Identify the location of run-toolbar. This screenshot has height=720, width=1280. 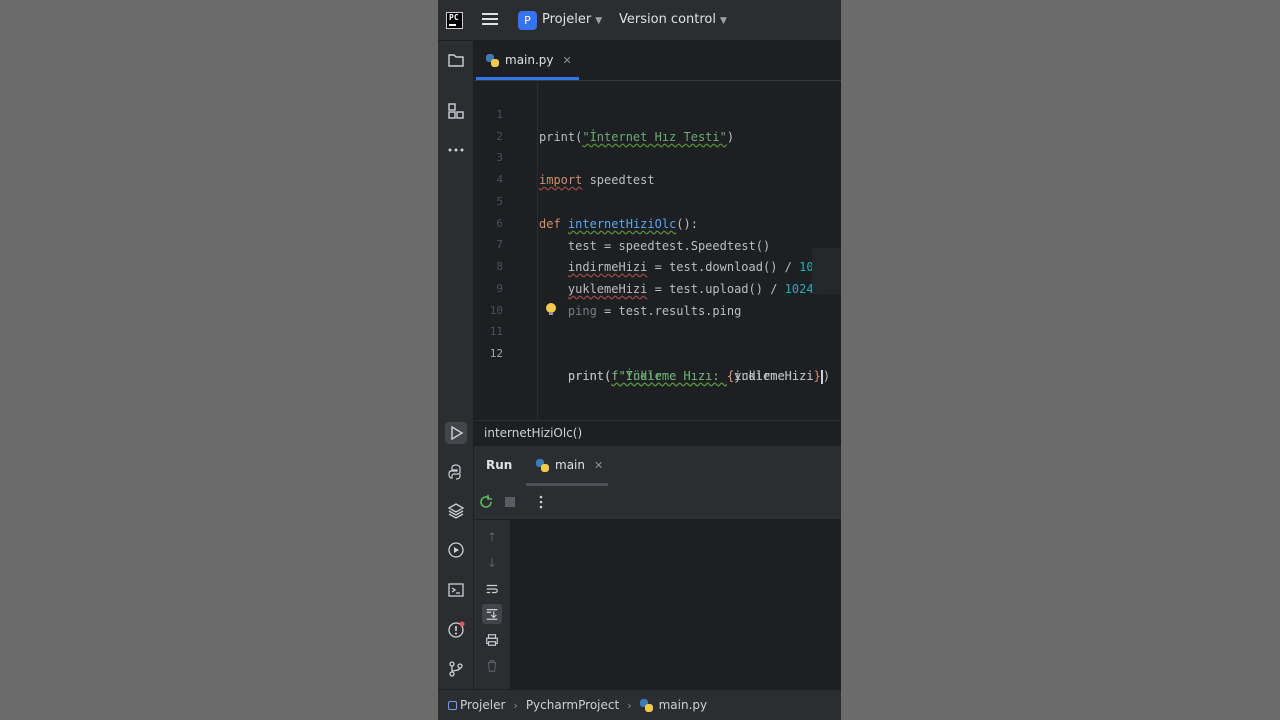
(657, 503).